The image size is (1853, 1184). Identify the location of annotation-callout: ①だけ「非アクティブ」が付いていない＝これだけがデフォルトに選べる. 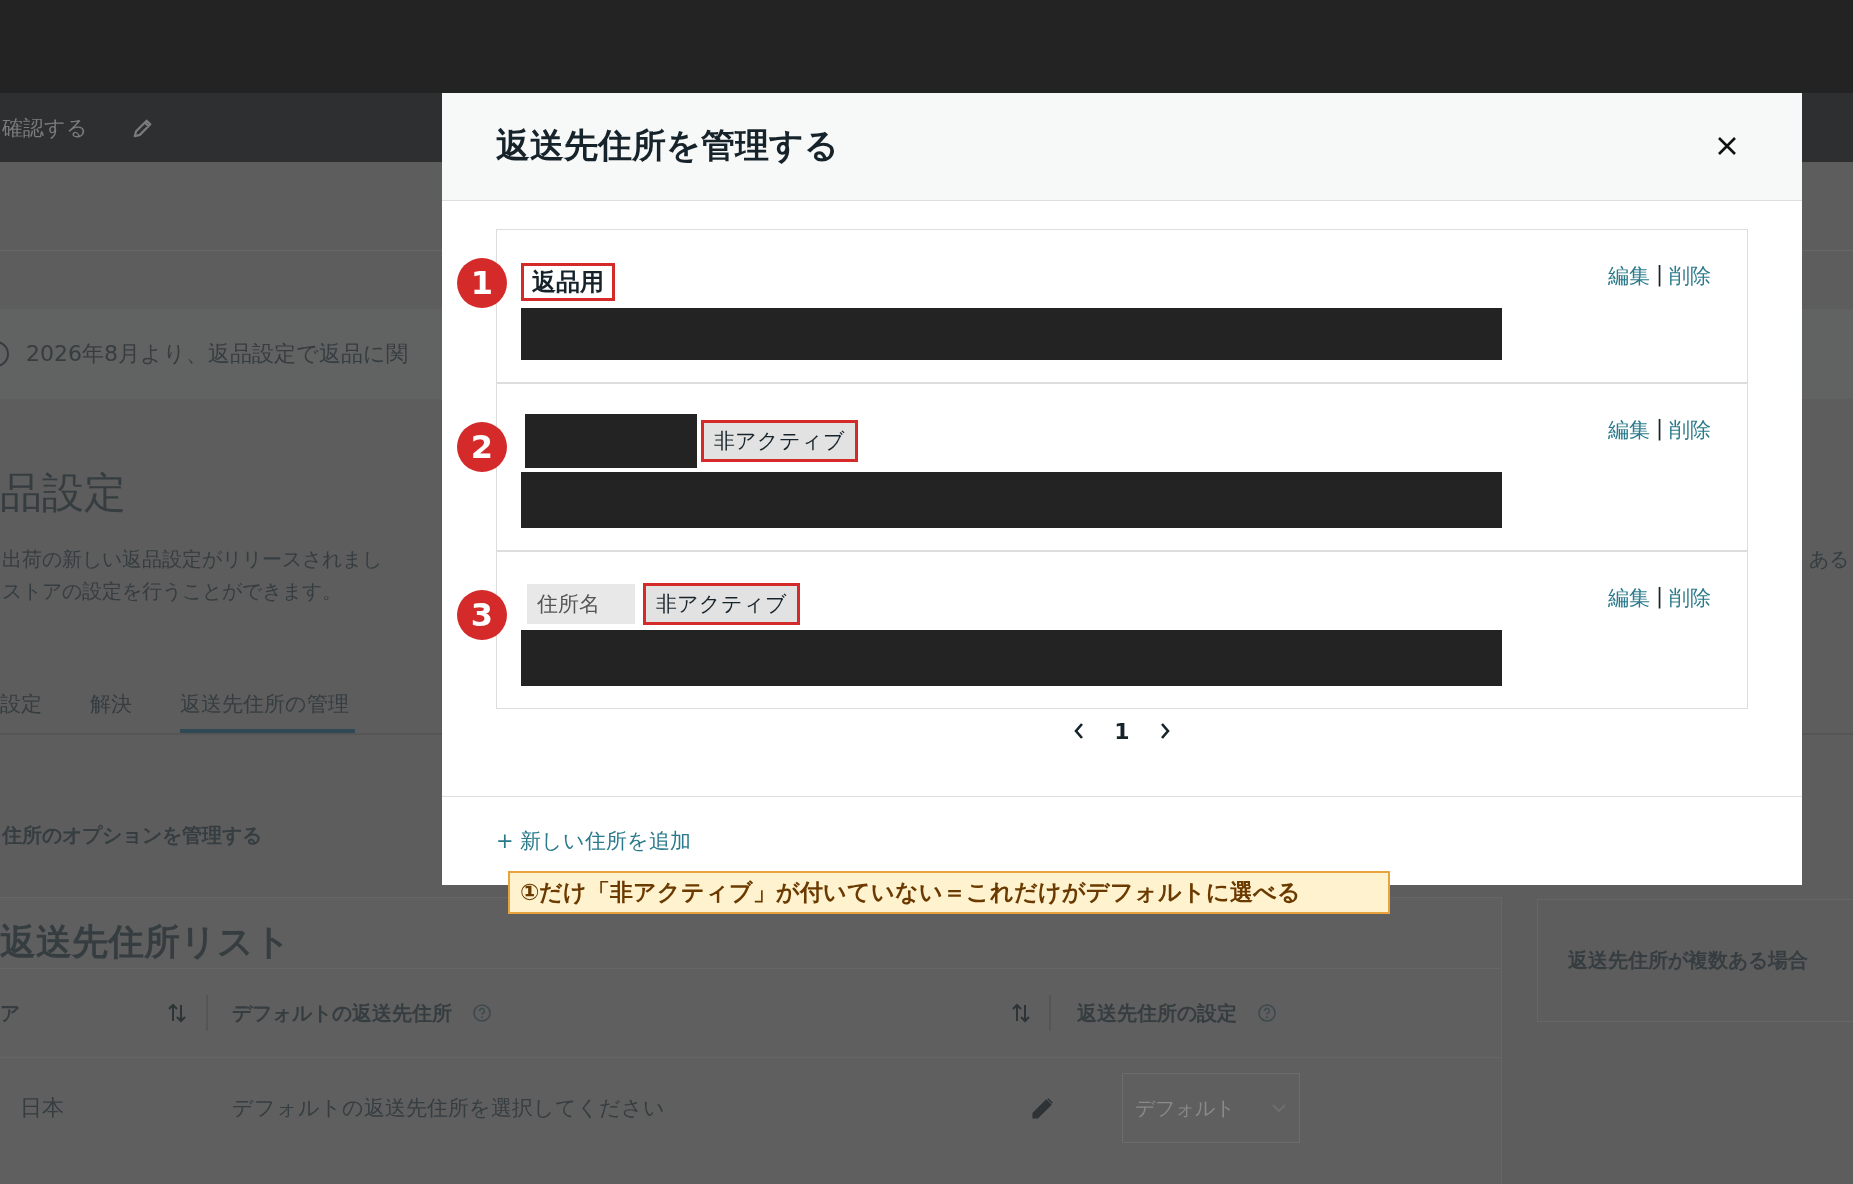
(949, 892).